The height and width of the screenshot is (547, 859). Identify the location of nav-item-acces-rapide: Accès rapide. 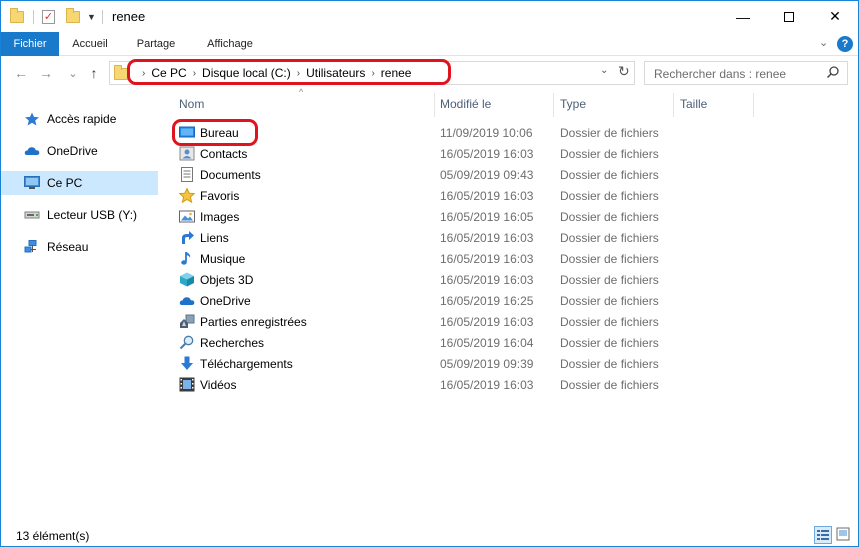
(79, 119).